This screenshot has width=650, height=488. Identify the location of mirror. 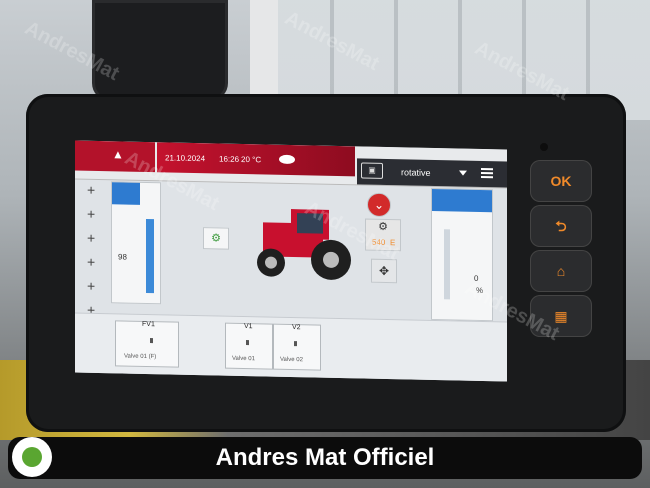
(160, 50).